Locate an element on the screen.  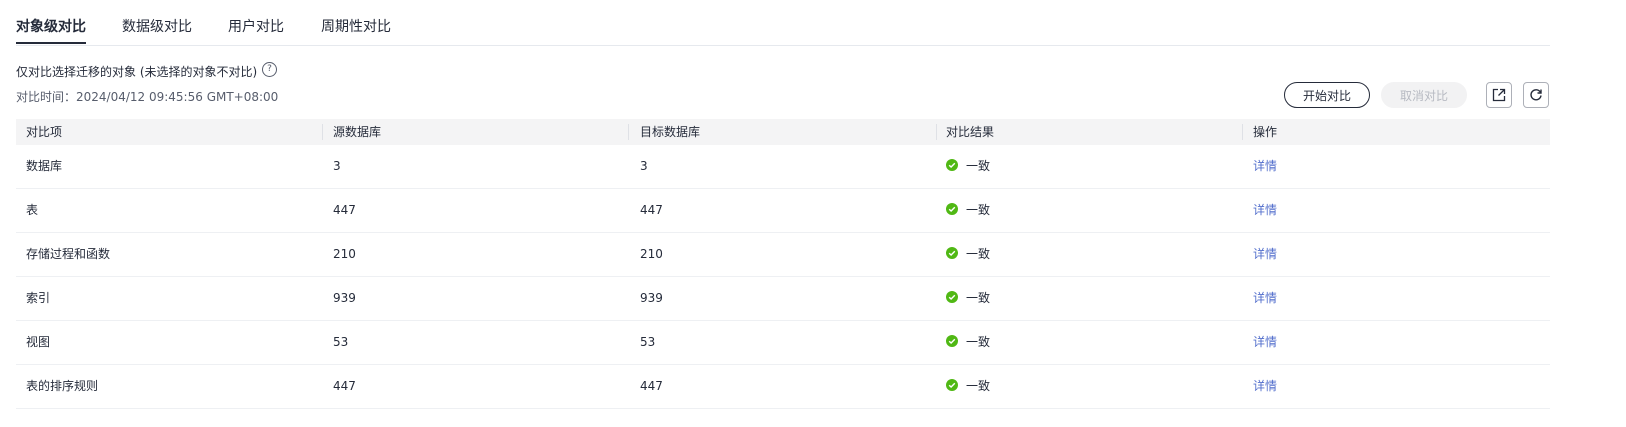
cell-target: 939 is located at coordinates (651, 298).